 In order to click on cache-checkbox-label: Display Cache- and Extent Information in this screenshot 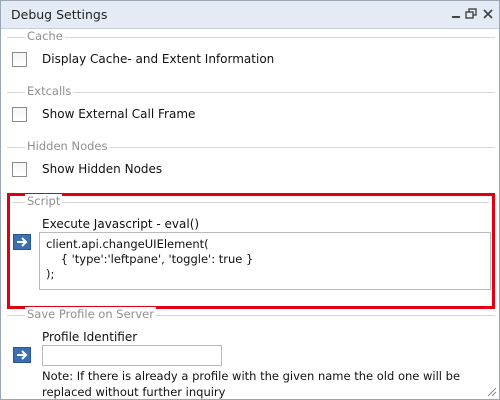, I will do `click(158, 59)`.